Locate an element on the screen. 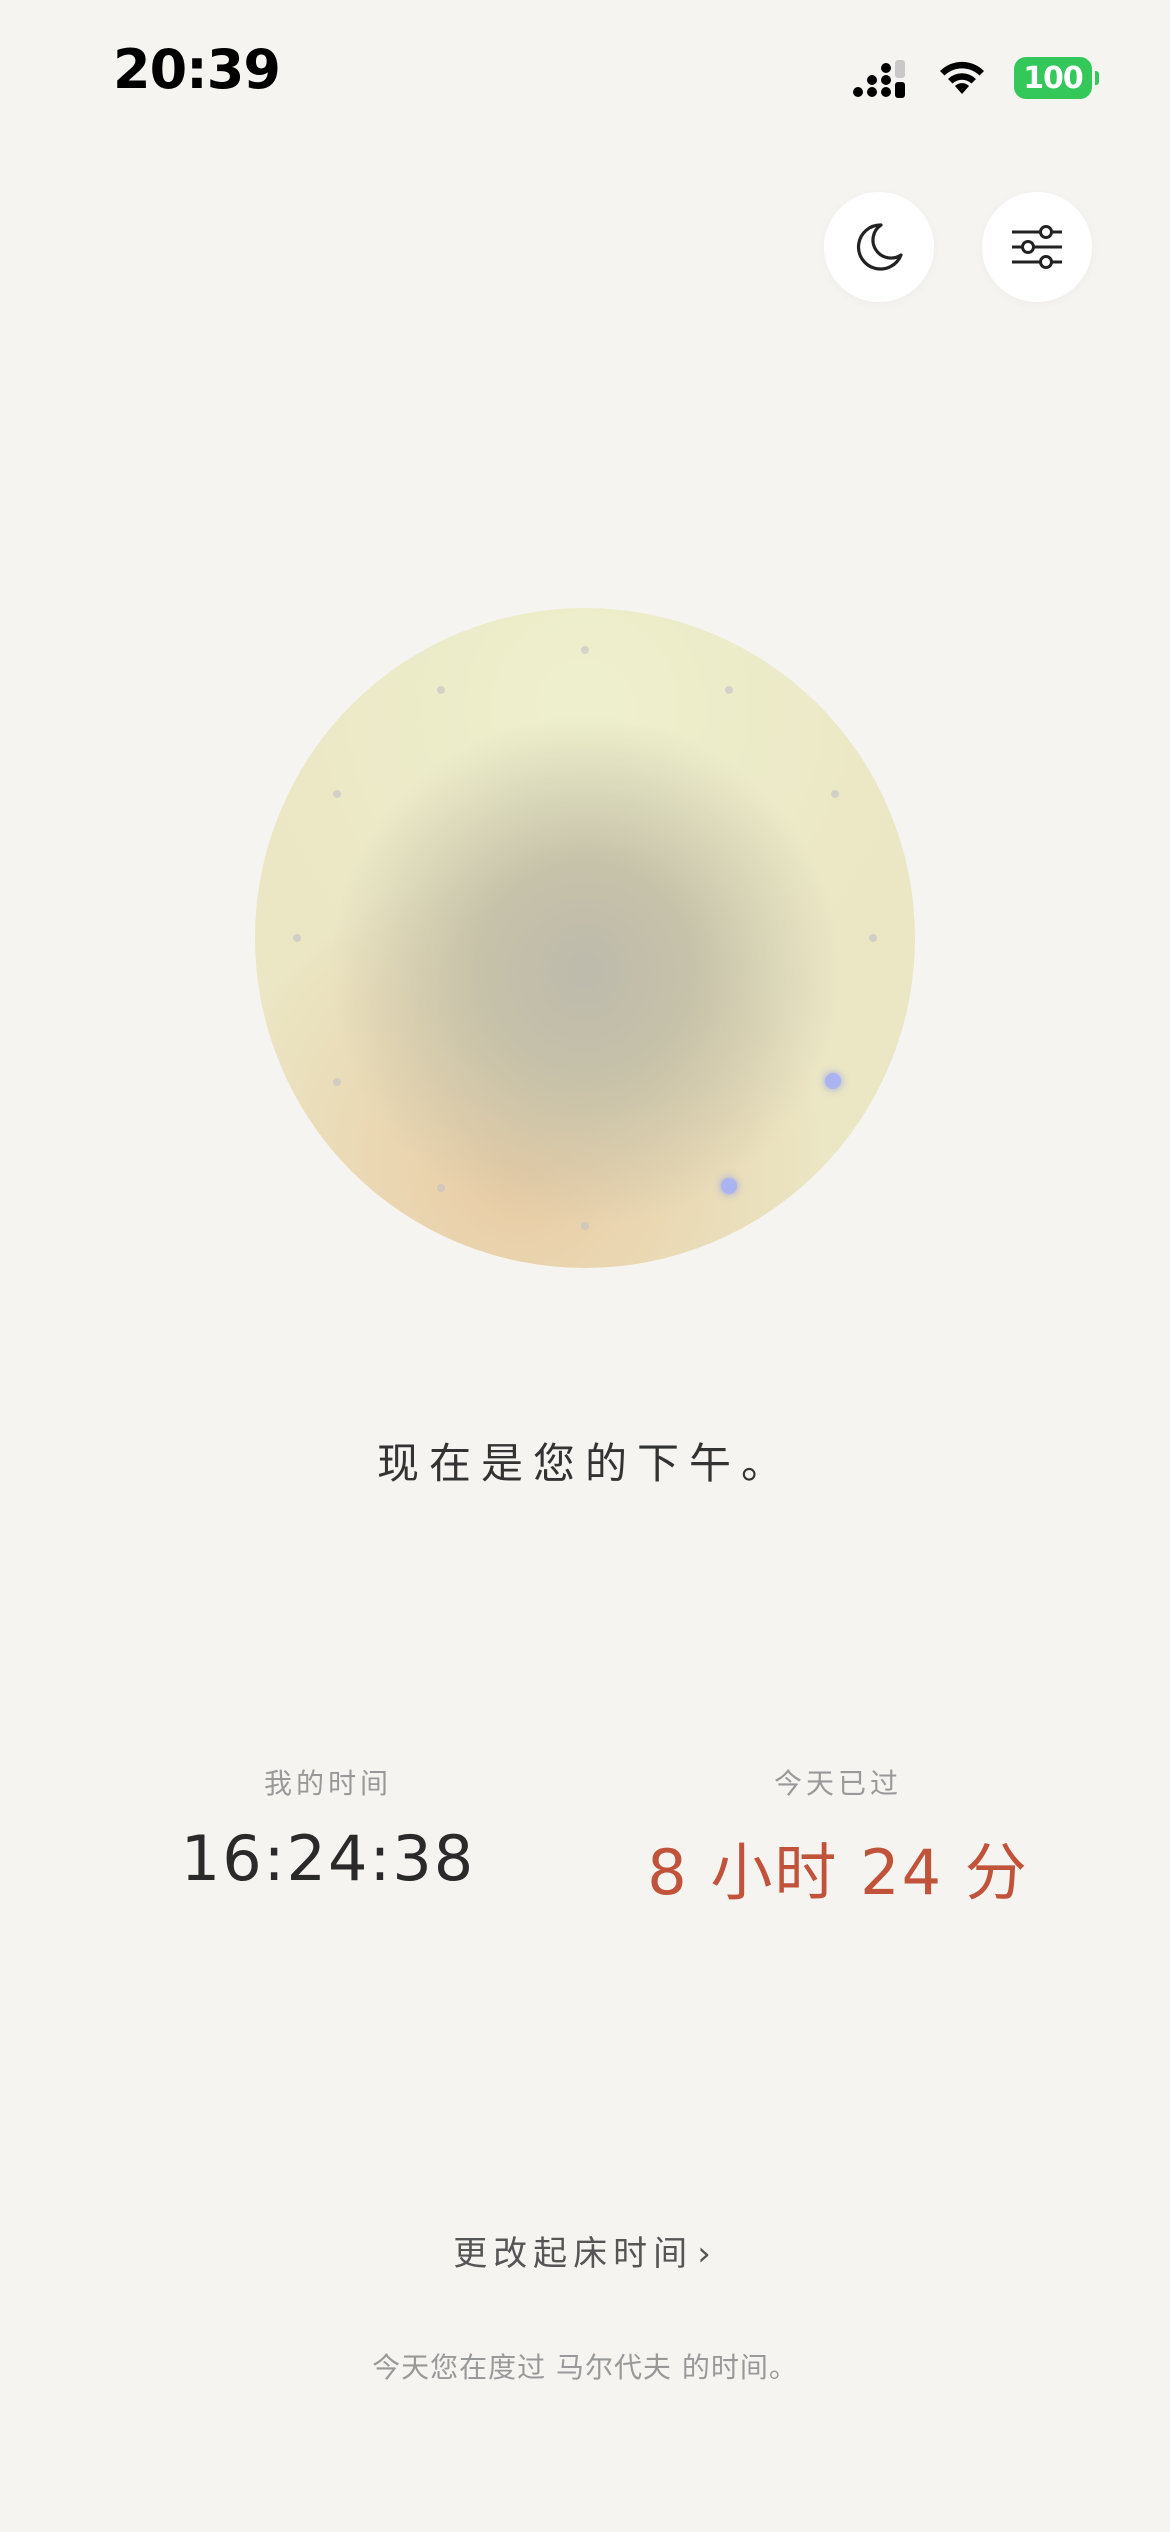  change-wake-time-link: 更改起床时间 › is located at coordinates (585, 2250).